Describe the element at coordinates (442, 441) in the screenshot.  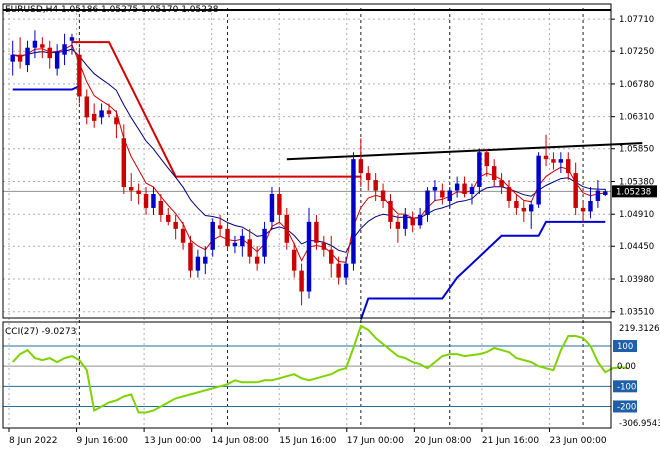
I see `time-tick-label: 20 Jun 08:00` at that location.